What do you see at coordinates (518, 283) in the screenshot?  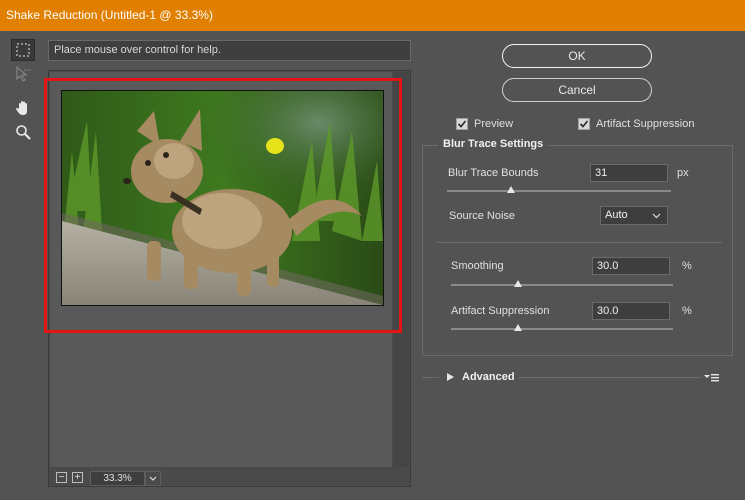 I see `smoothing-slider-thumb` at bounding box center [518, 283].